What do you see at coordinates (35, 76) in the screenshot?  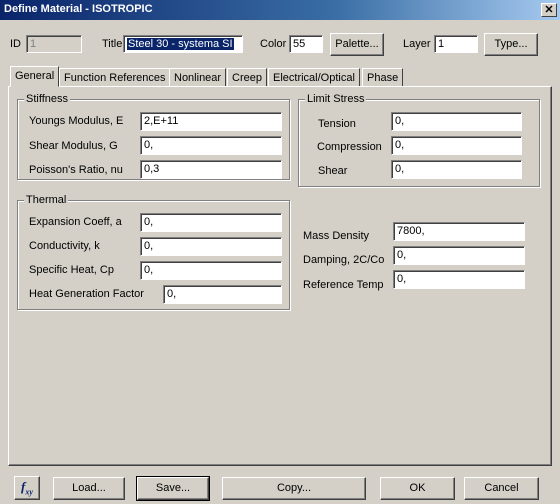 I see `tab-general: General` at bounding box center [35, 76].